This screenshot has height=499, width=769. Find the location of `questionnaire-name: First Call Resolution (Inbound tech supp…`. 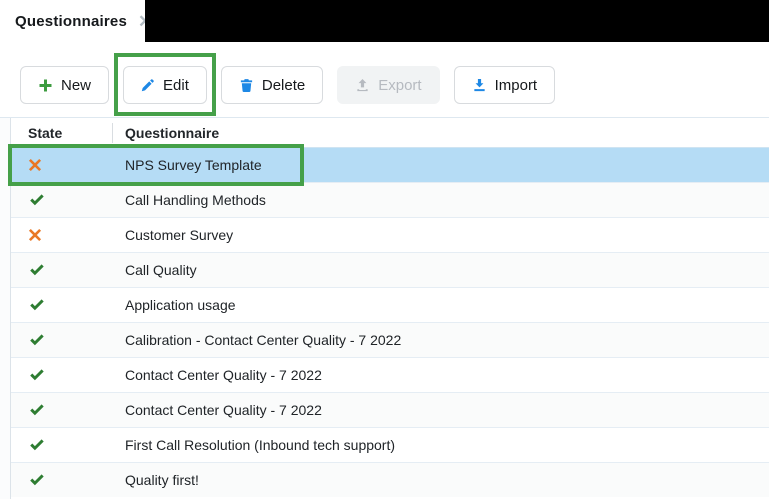

questionnaire-name: First Call Resolution (Inbound tech supp… is located at coordinates (260, 445).